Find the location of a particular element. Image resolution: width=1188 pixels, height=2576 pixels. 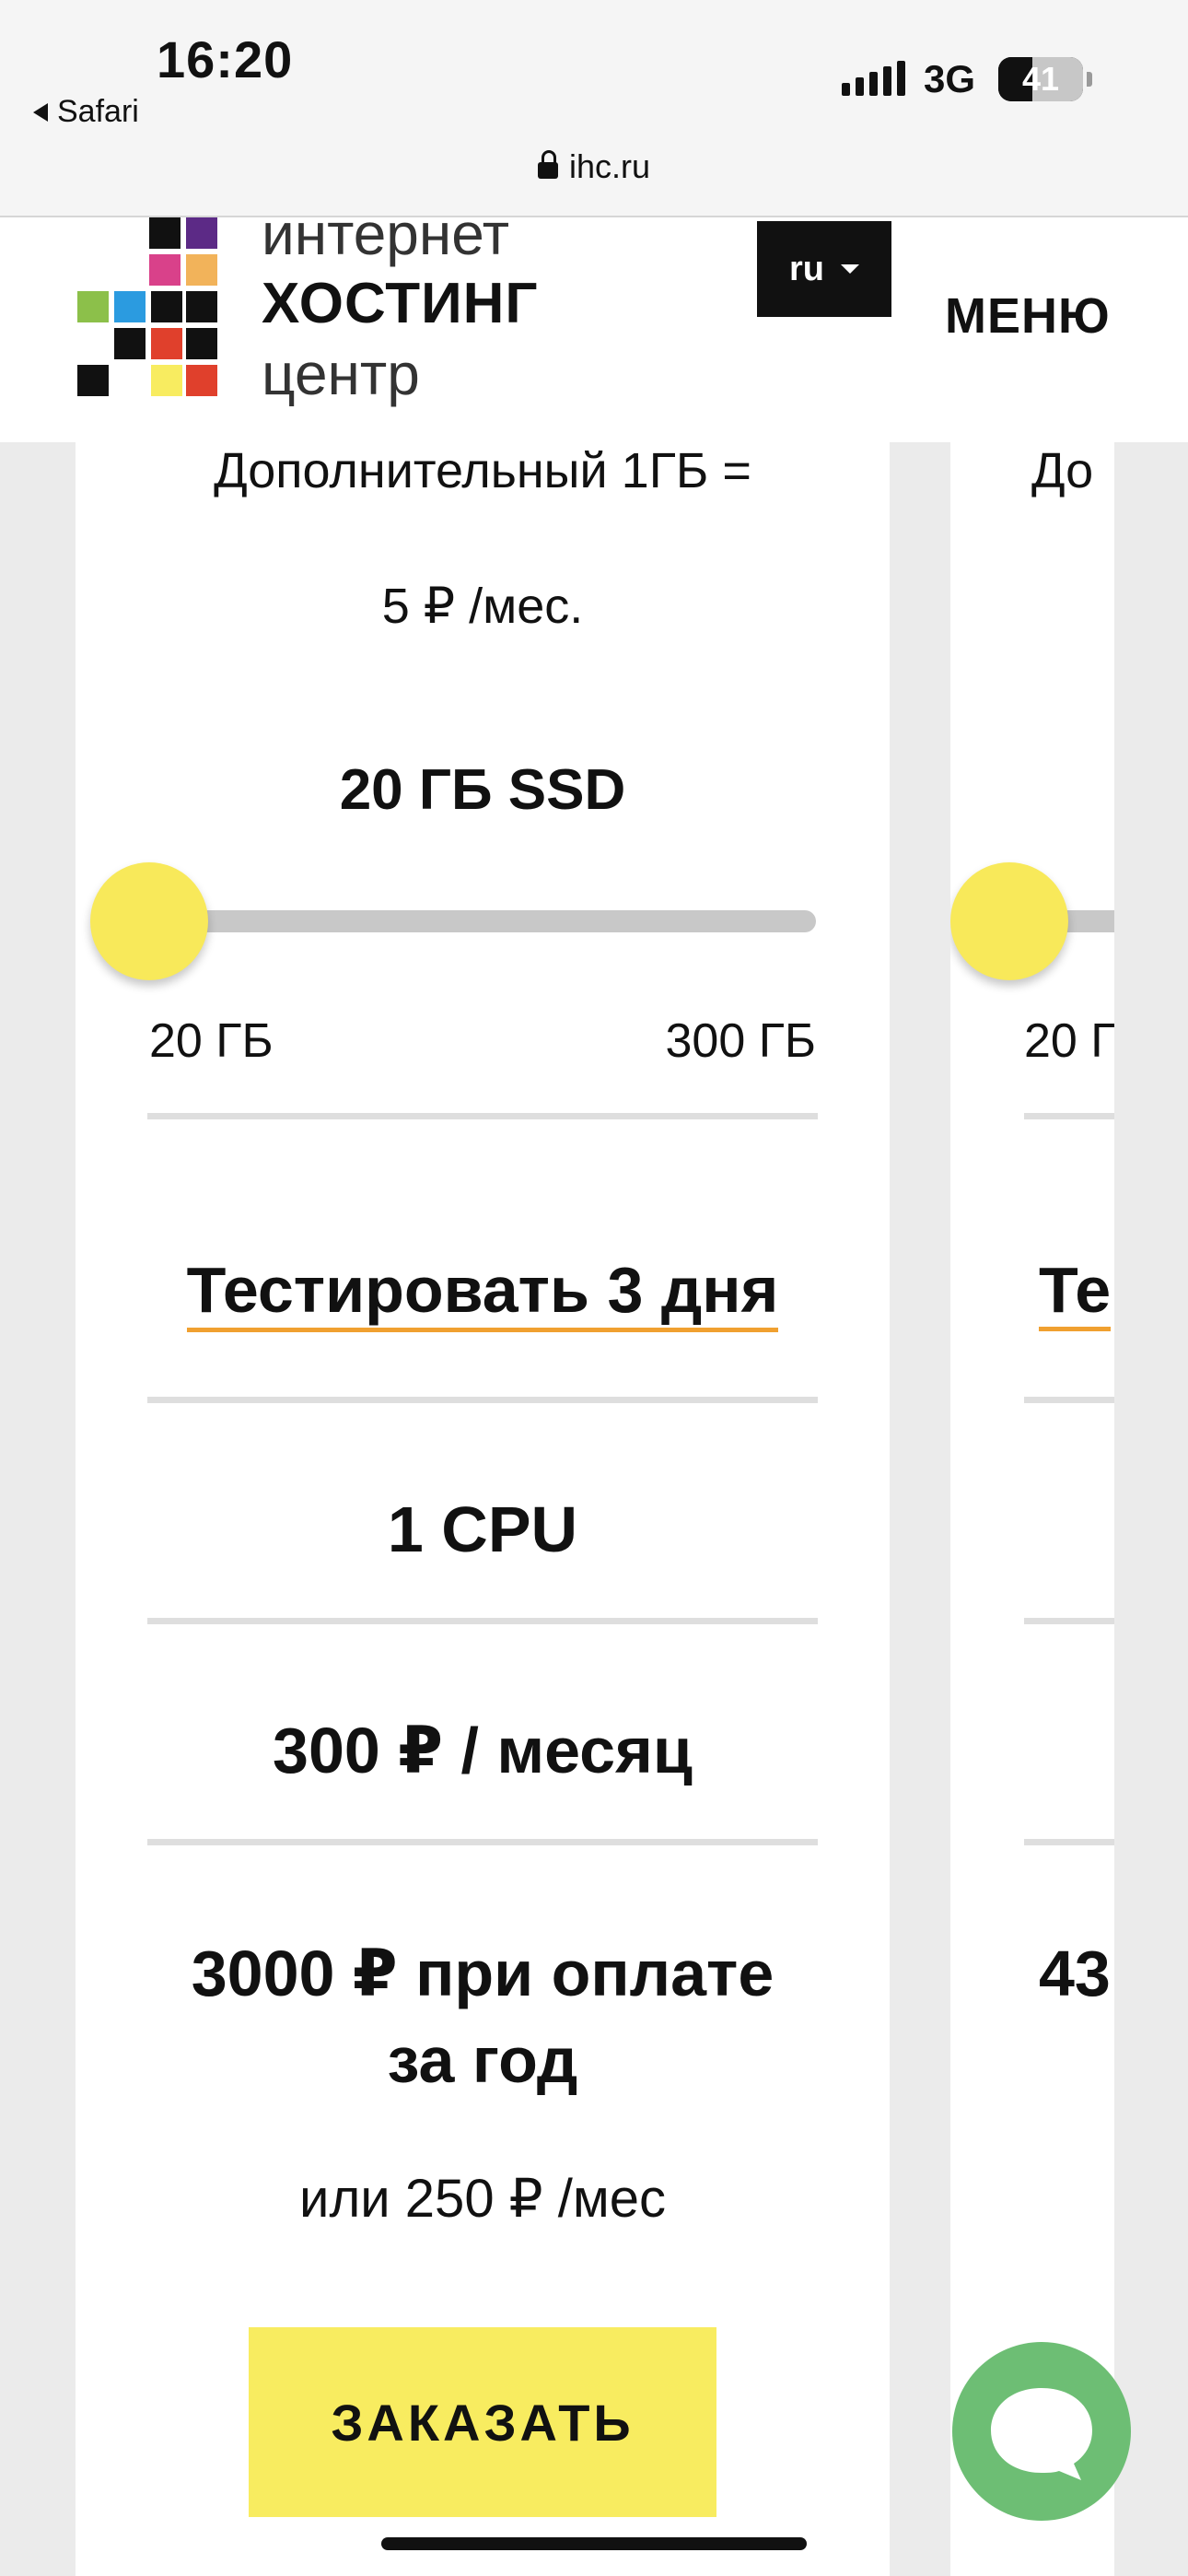

logo-text: интернет ХОСТИНГ центр is located at coordinates (400, 304).